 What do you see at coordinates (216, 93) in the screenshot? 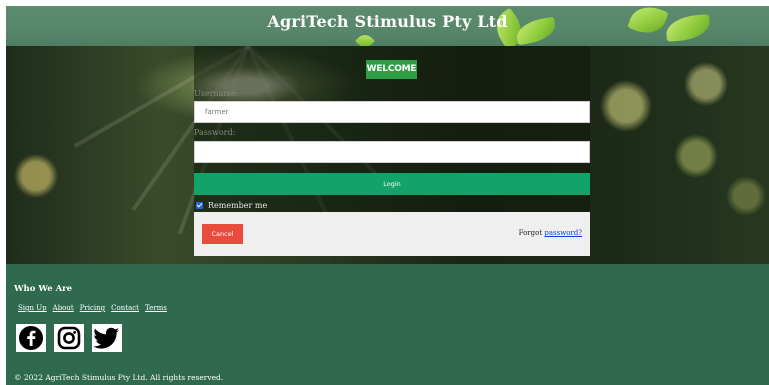
I see `username-label: Username:` at bounding box center [216, 93].